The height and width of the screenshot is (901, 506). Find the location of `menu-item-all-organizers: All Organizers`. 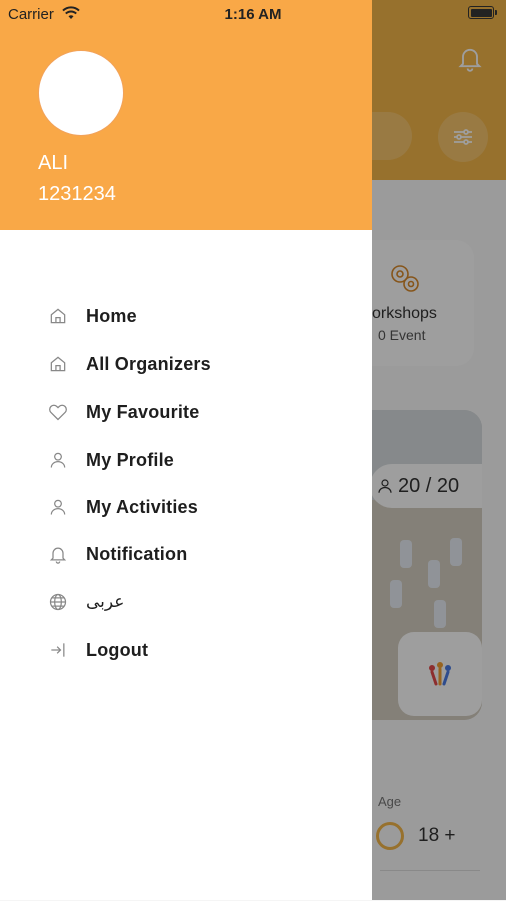

menu-item-all-organizers: All Organizers is located at coordinates (129, 364).